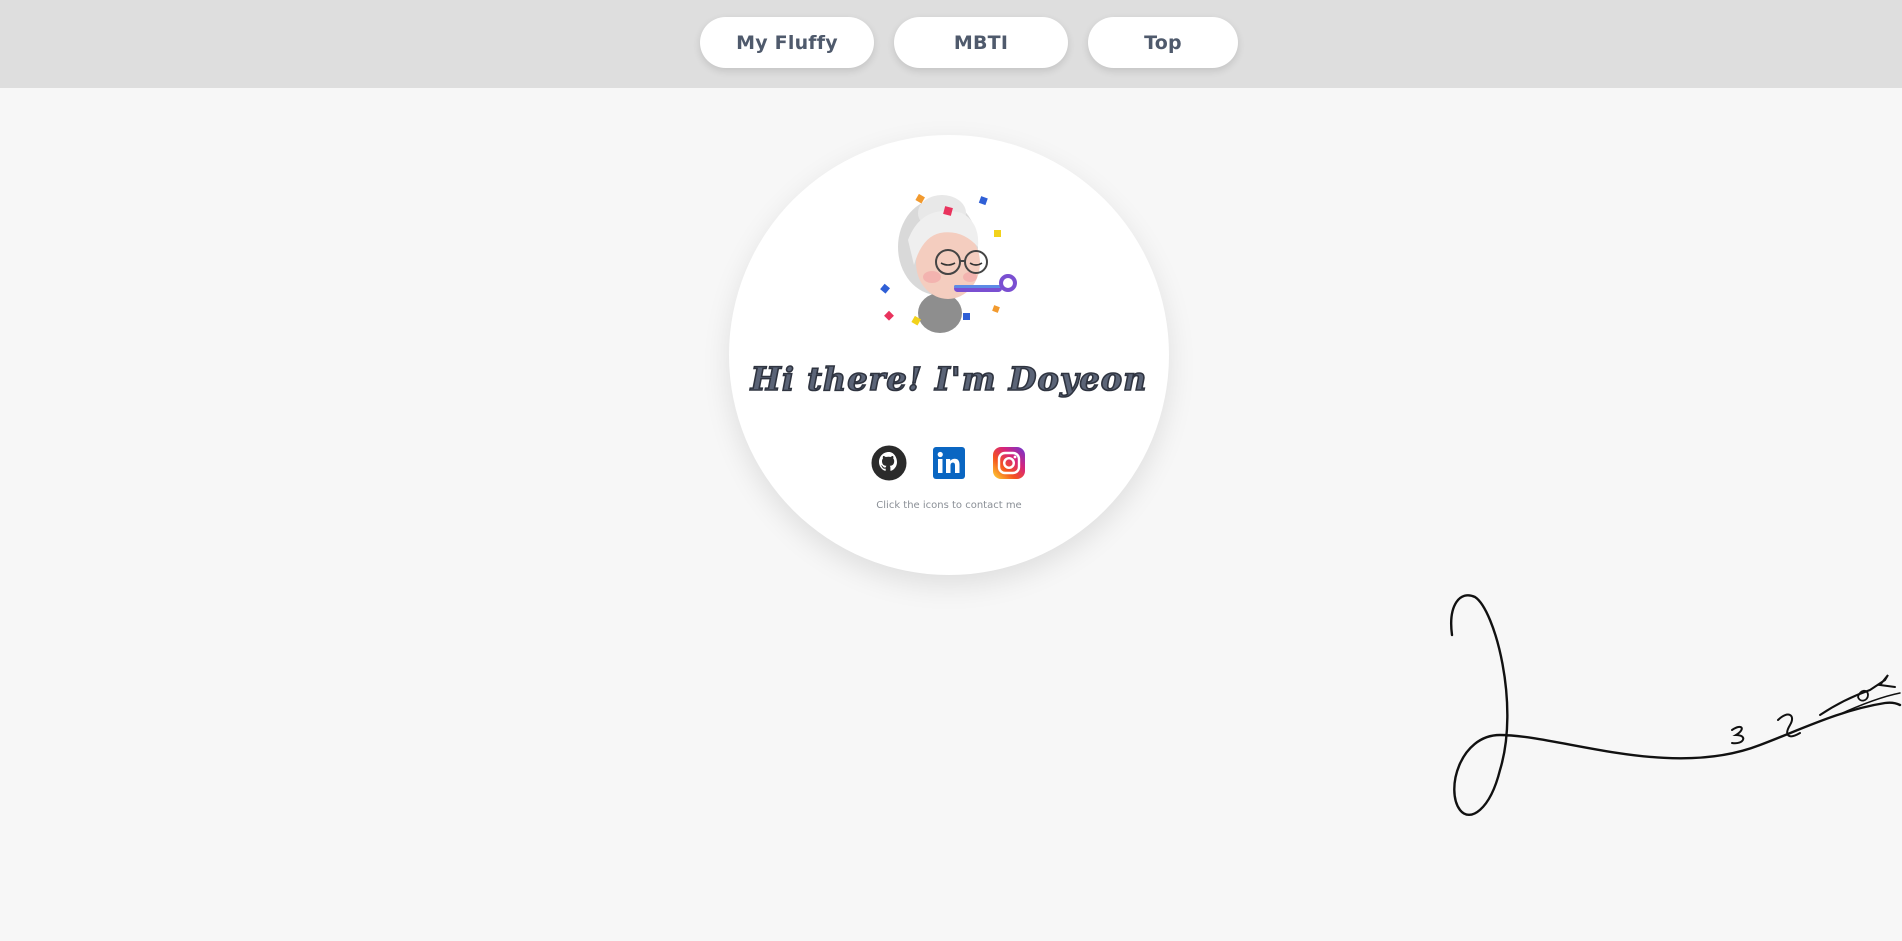 The height and width of the screenshot is (941, 1902). What do you see at coordinates (1676, 705) in the screenshot?
I see `handwritten-signature` at bounding box center [1676, 705].